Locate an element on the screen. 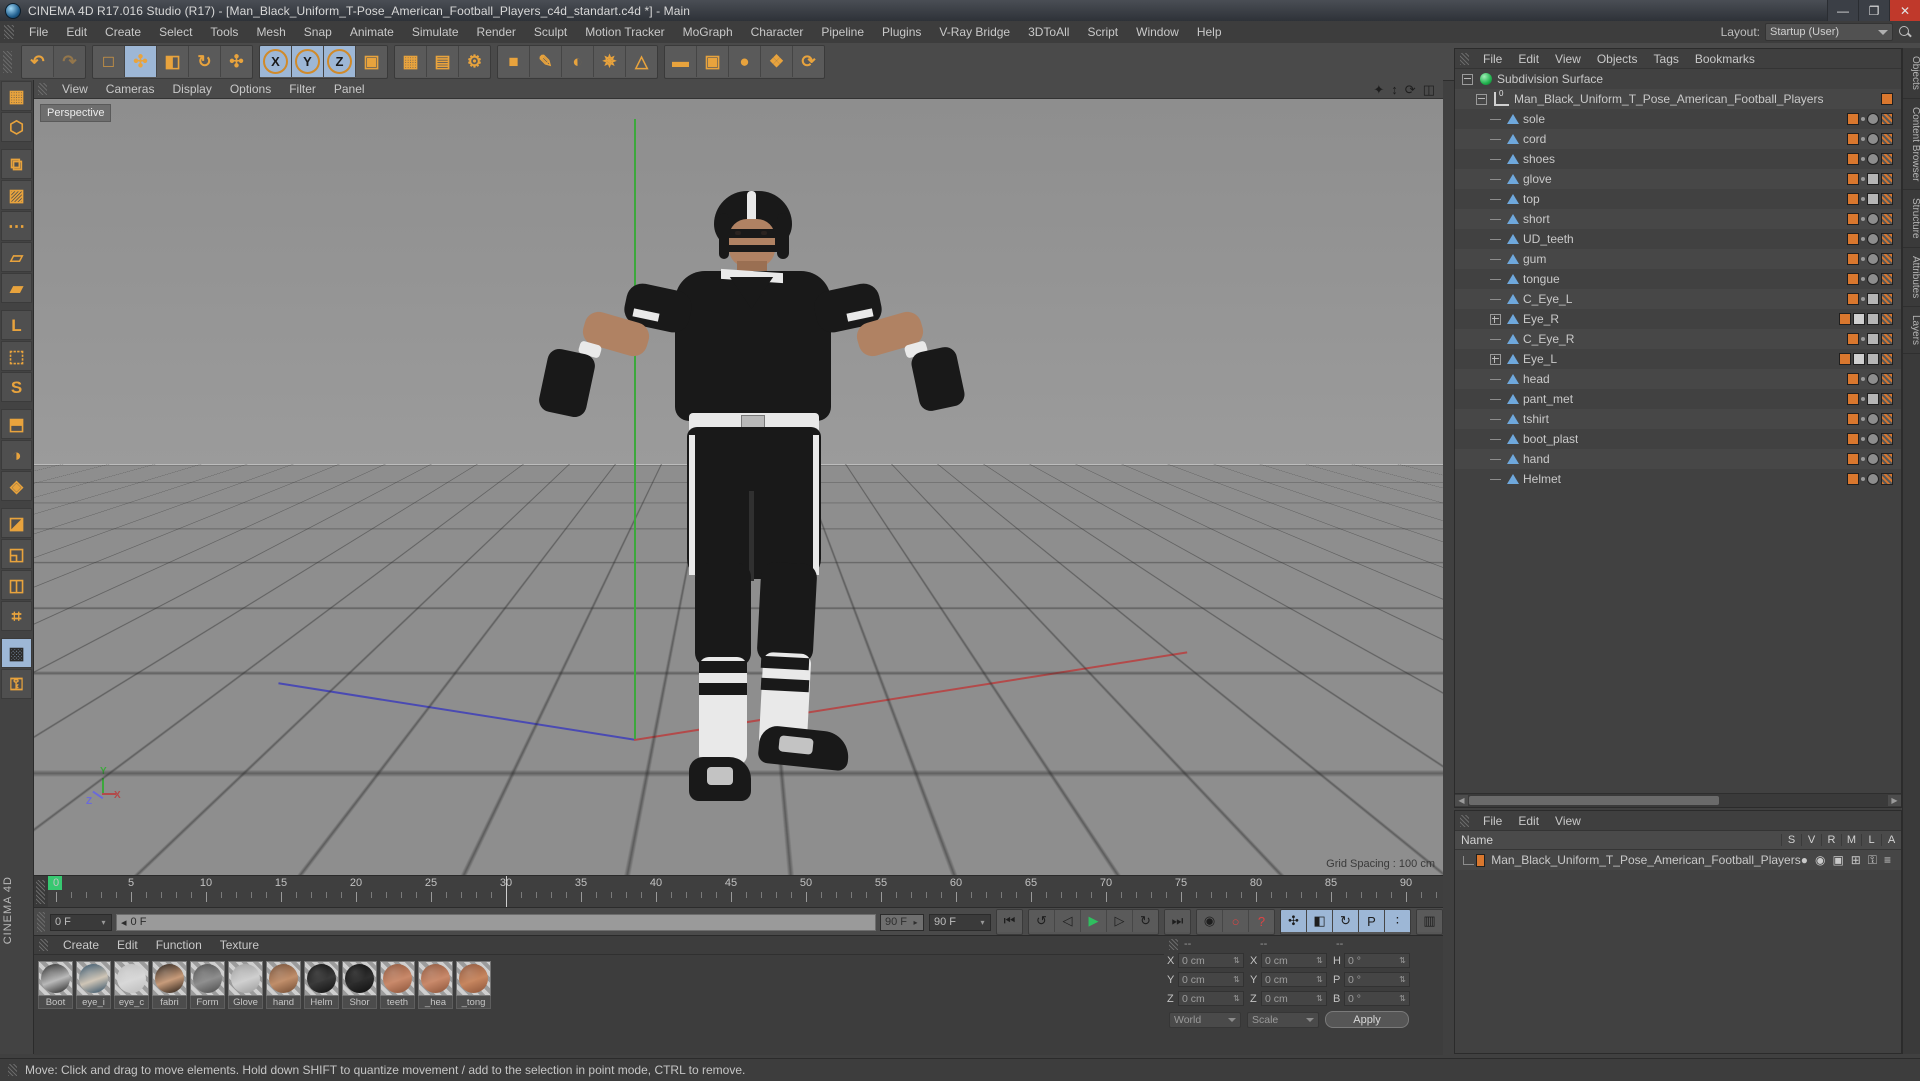  scroll-right-icon: ▶ is located at coordinates (1894, 800).